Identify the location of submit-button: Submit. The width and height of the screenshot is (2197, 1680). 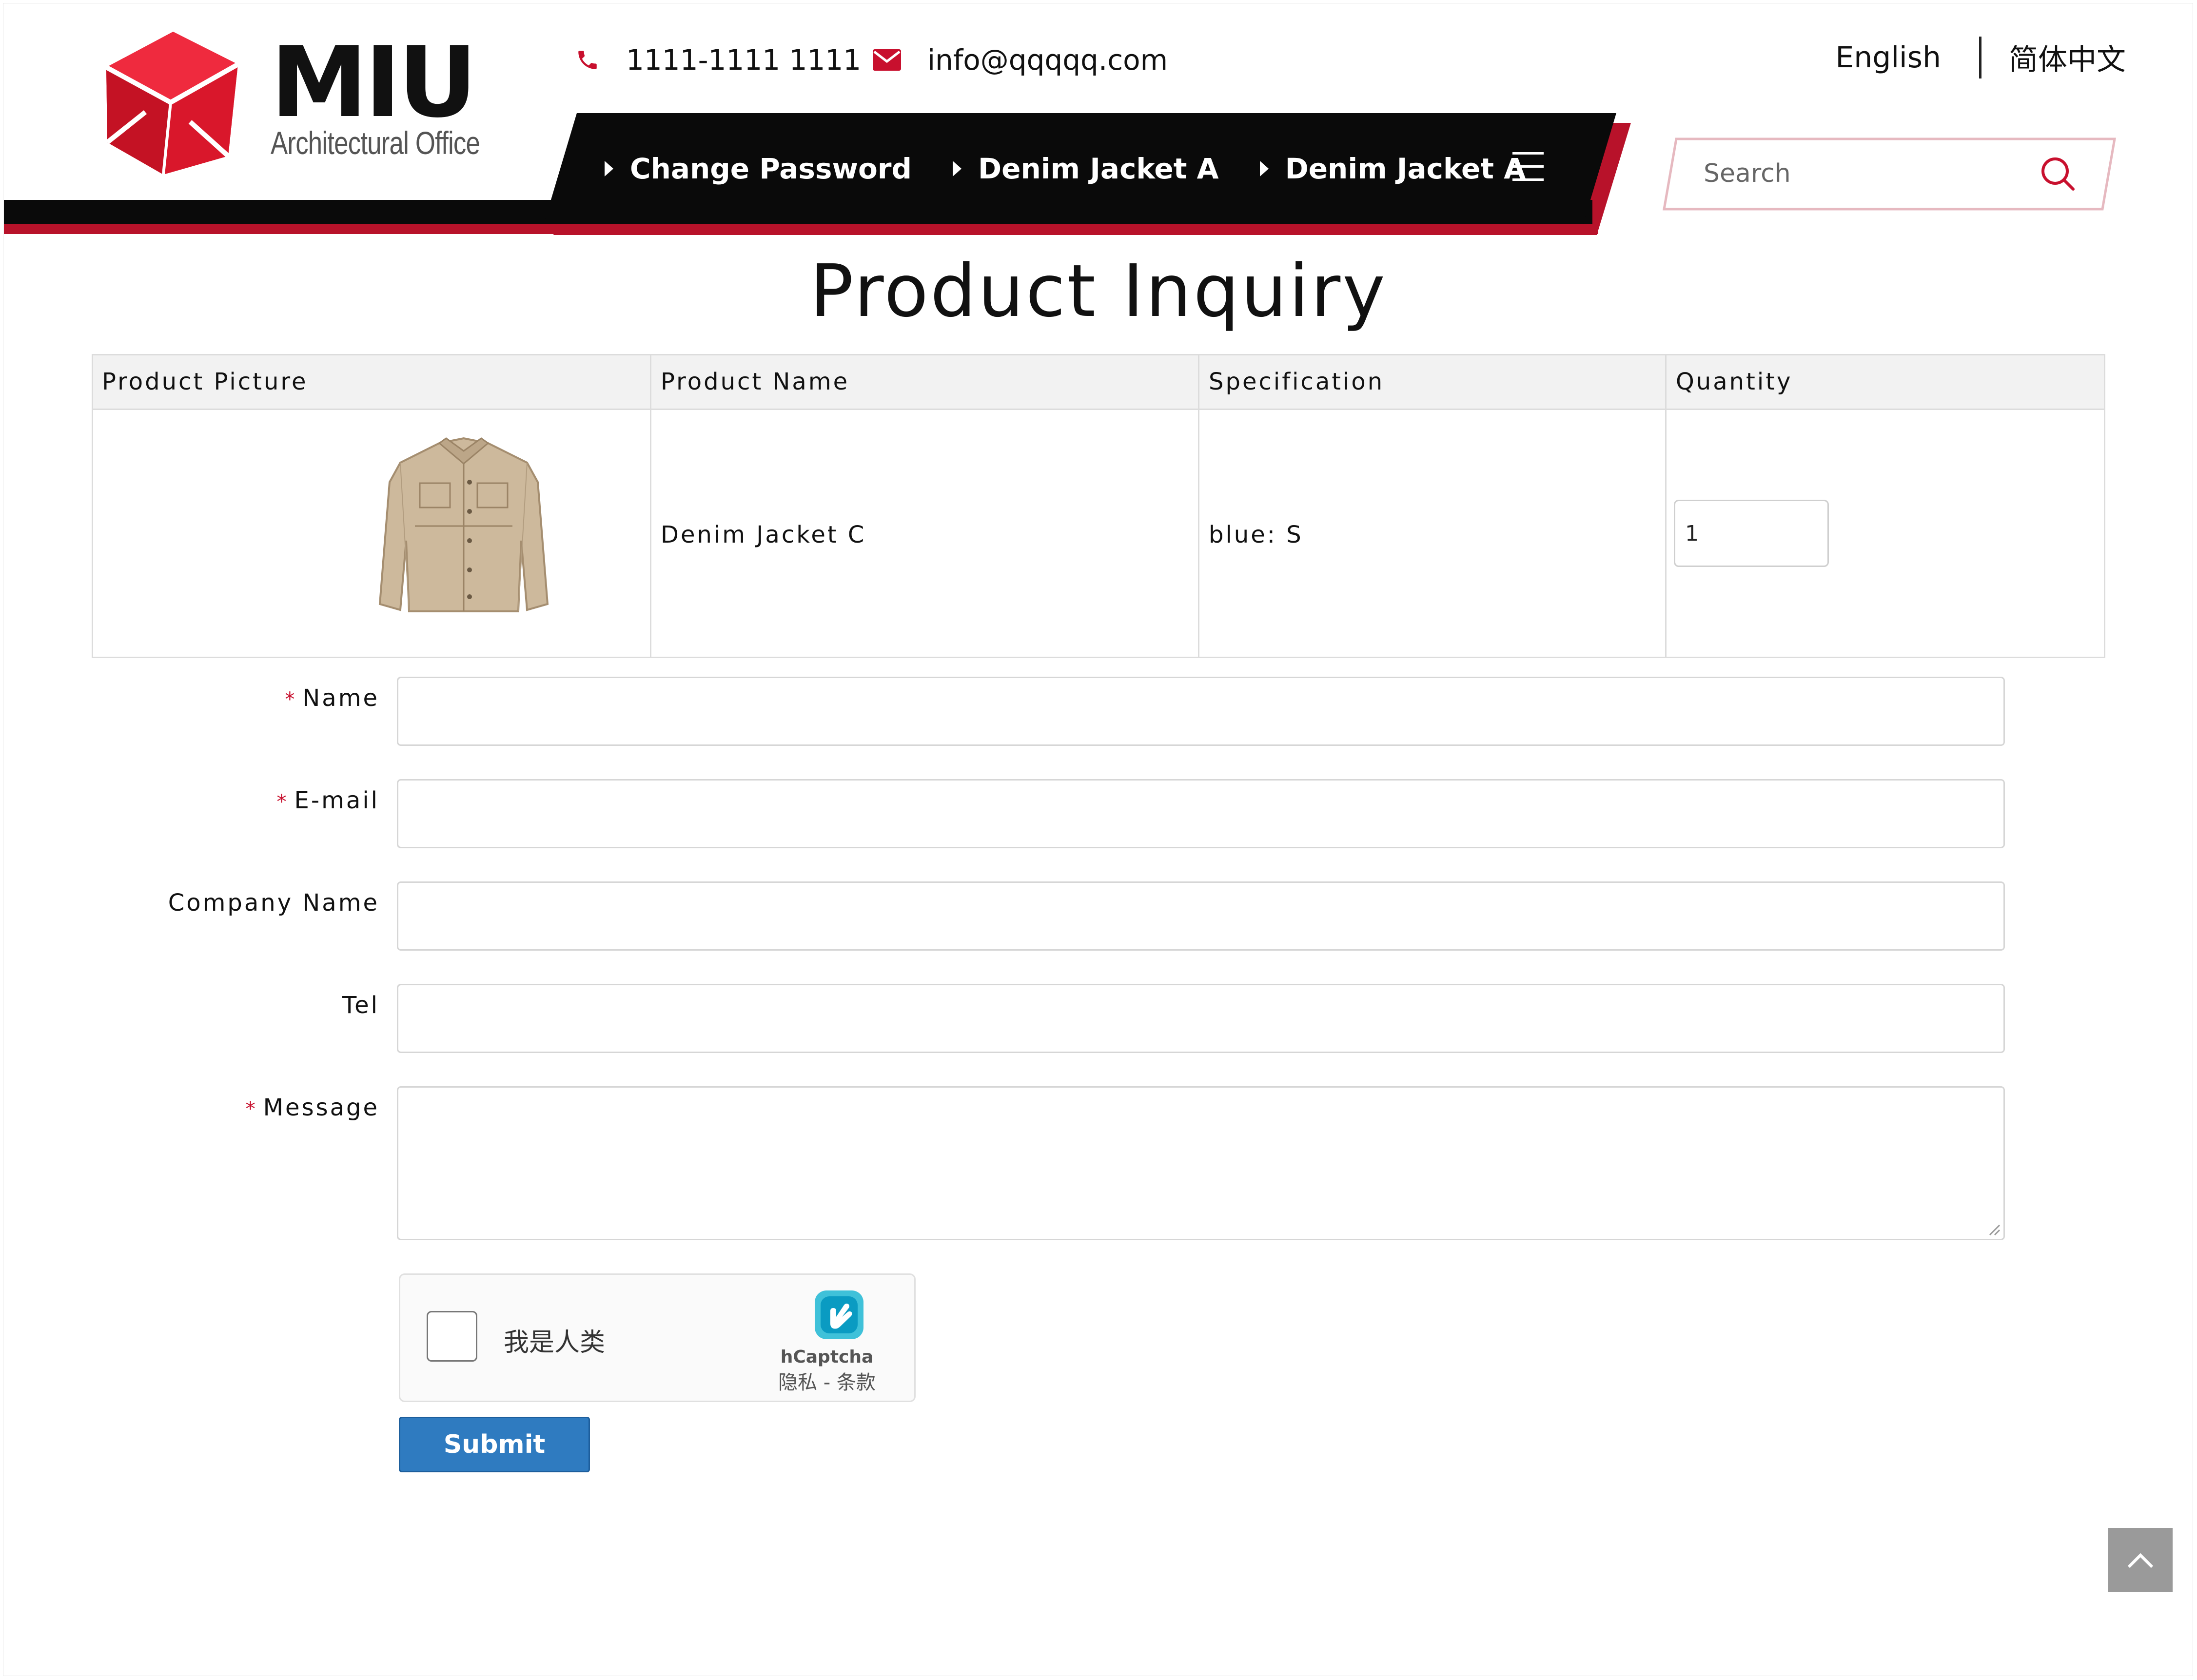
(494, 1444).